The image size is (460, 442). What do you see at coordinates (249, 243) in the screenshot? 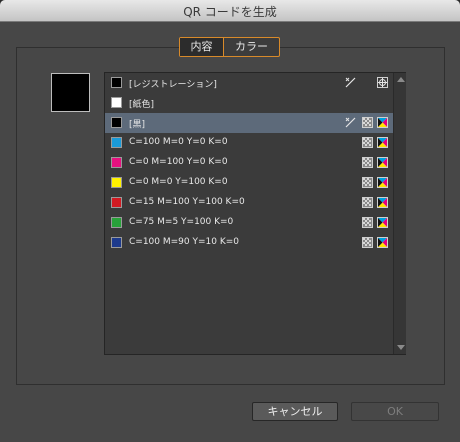
I see `swatch-row: C=100 M=90 Y=10 K=0` at bounding box center [249, 243].